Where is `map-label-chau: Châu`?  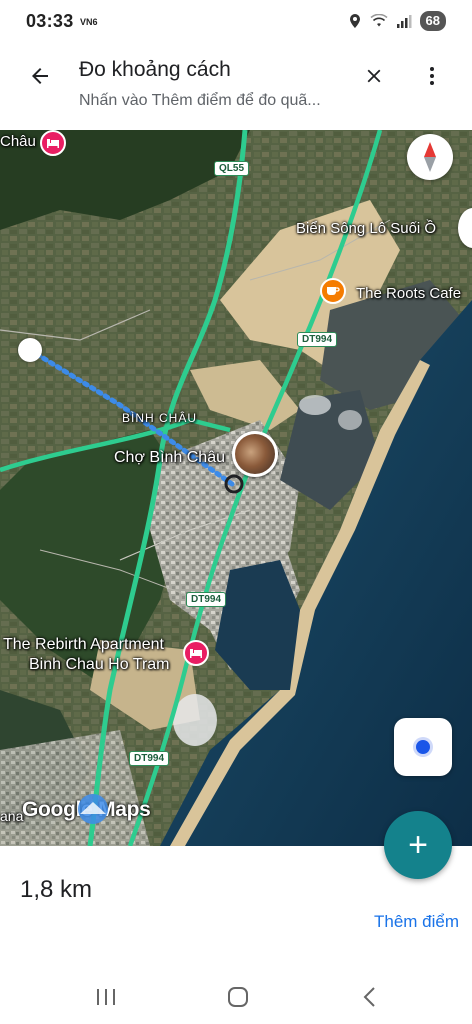 map-label-chau: Châu is located at coordinates (18, 141).